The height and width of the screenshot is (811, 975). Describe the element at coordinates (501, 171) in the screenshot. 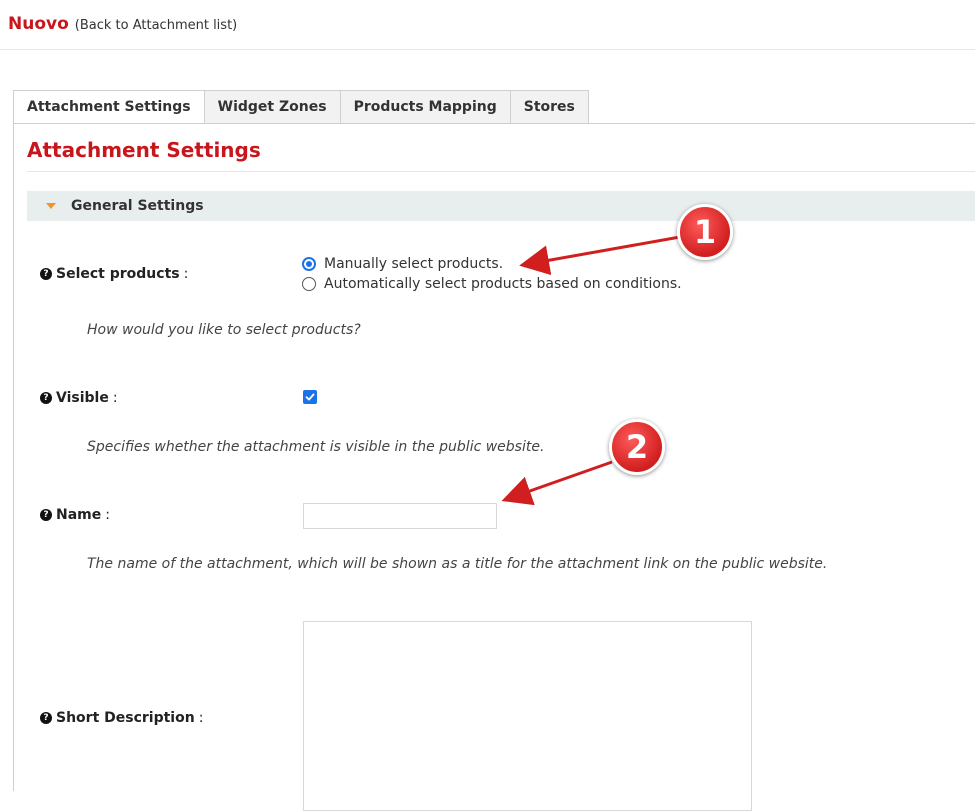

I see `panel-divider` at that location.